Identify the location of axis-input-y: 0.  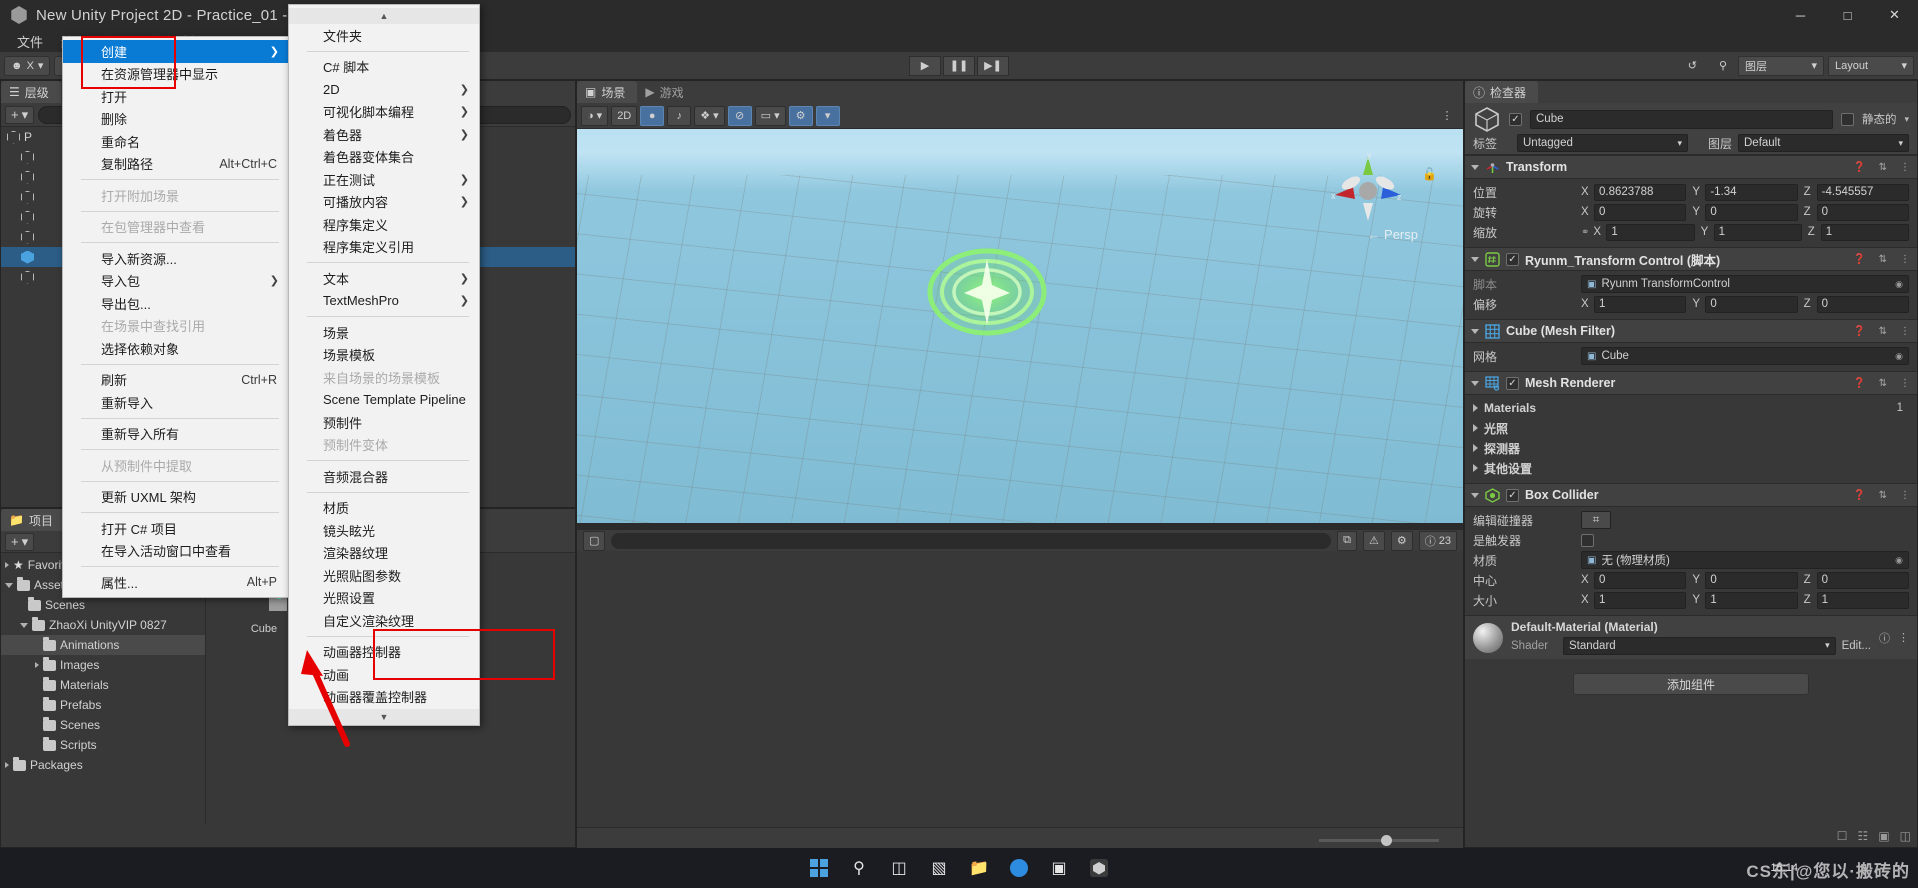
(1751, 304).